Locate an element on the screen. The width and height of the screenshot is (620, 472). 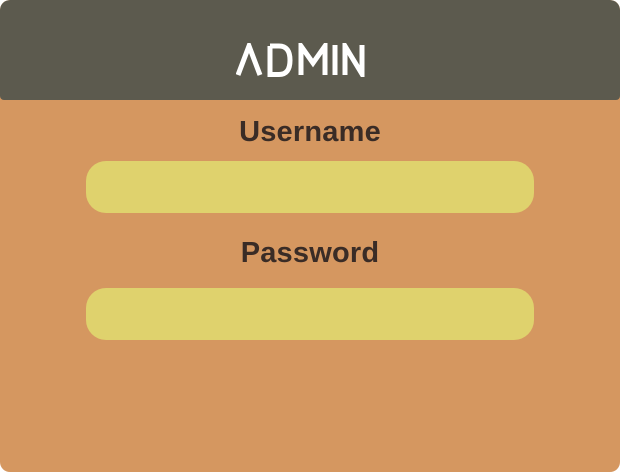
username-input is located at coordinates (310, 187).